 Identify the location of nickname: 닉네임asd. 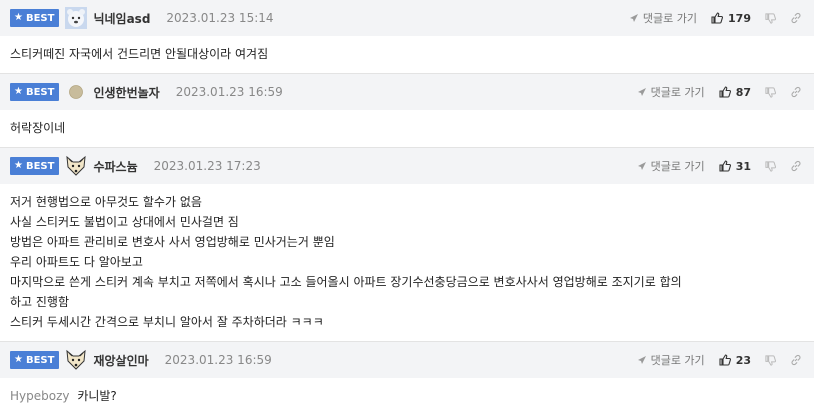
(121, 18).